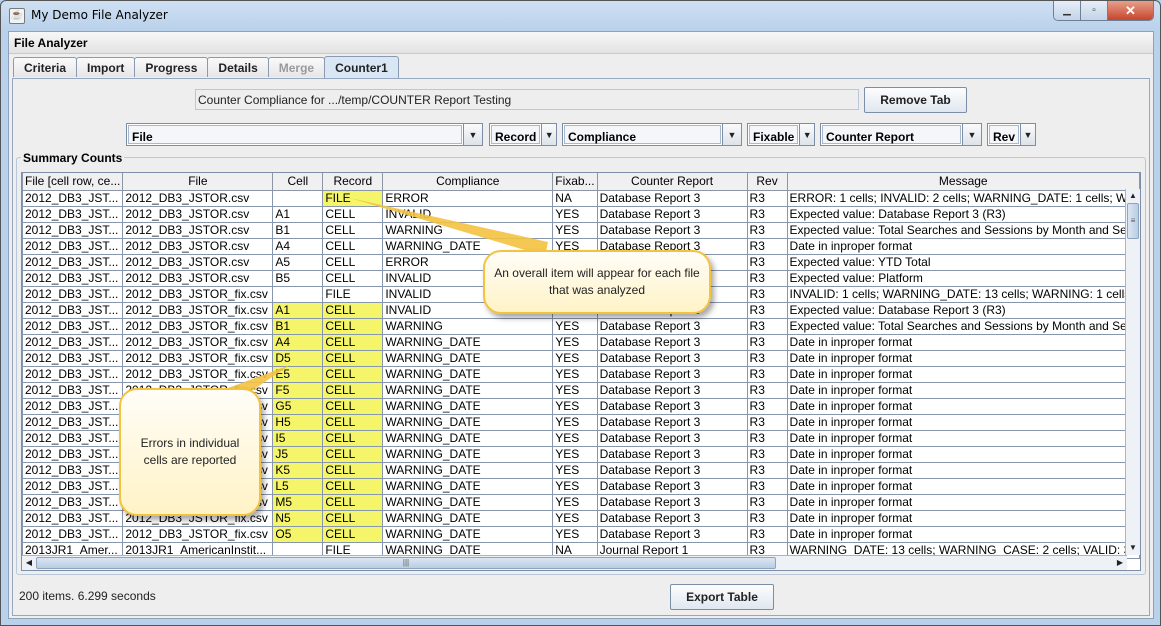 This screenshot has height=626, width=1161. What do you see at coordinates (171, 67) in the screenshot?
I see `tab-progress: Progress` at bounding box center [171, 67].